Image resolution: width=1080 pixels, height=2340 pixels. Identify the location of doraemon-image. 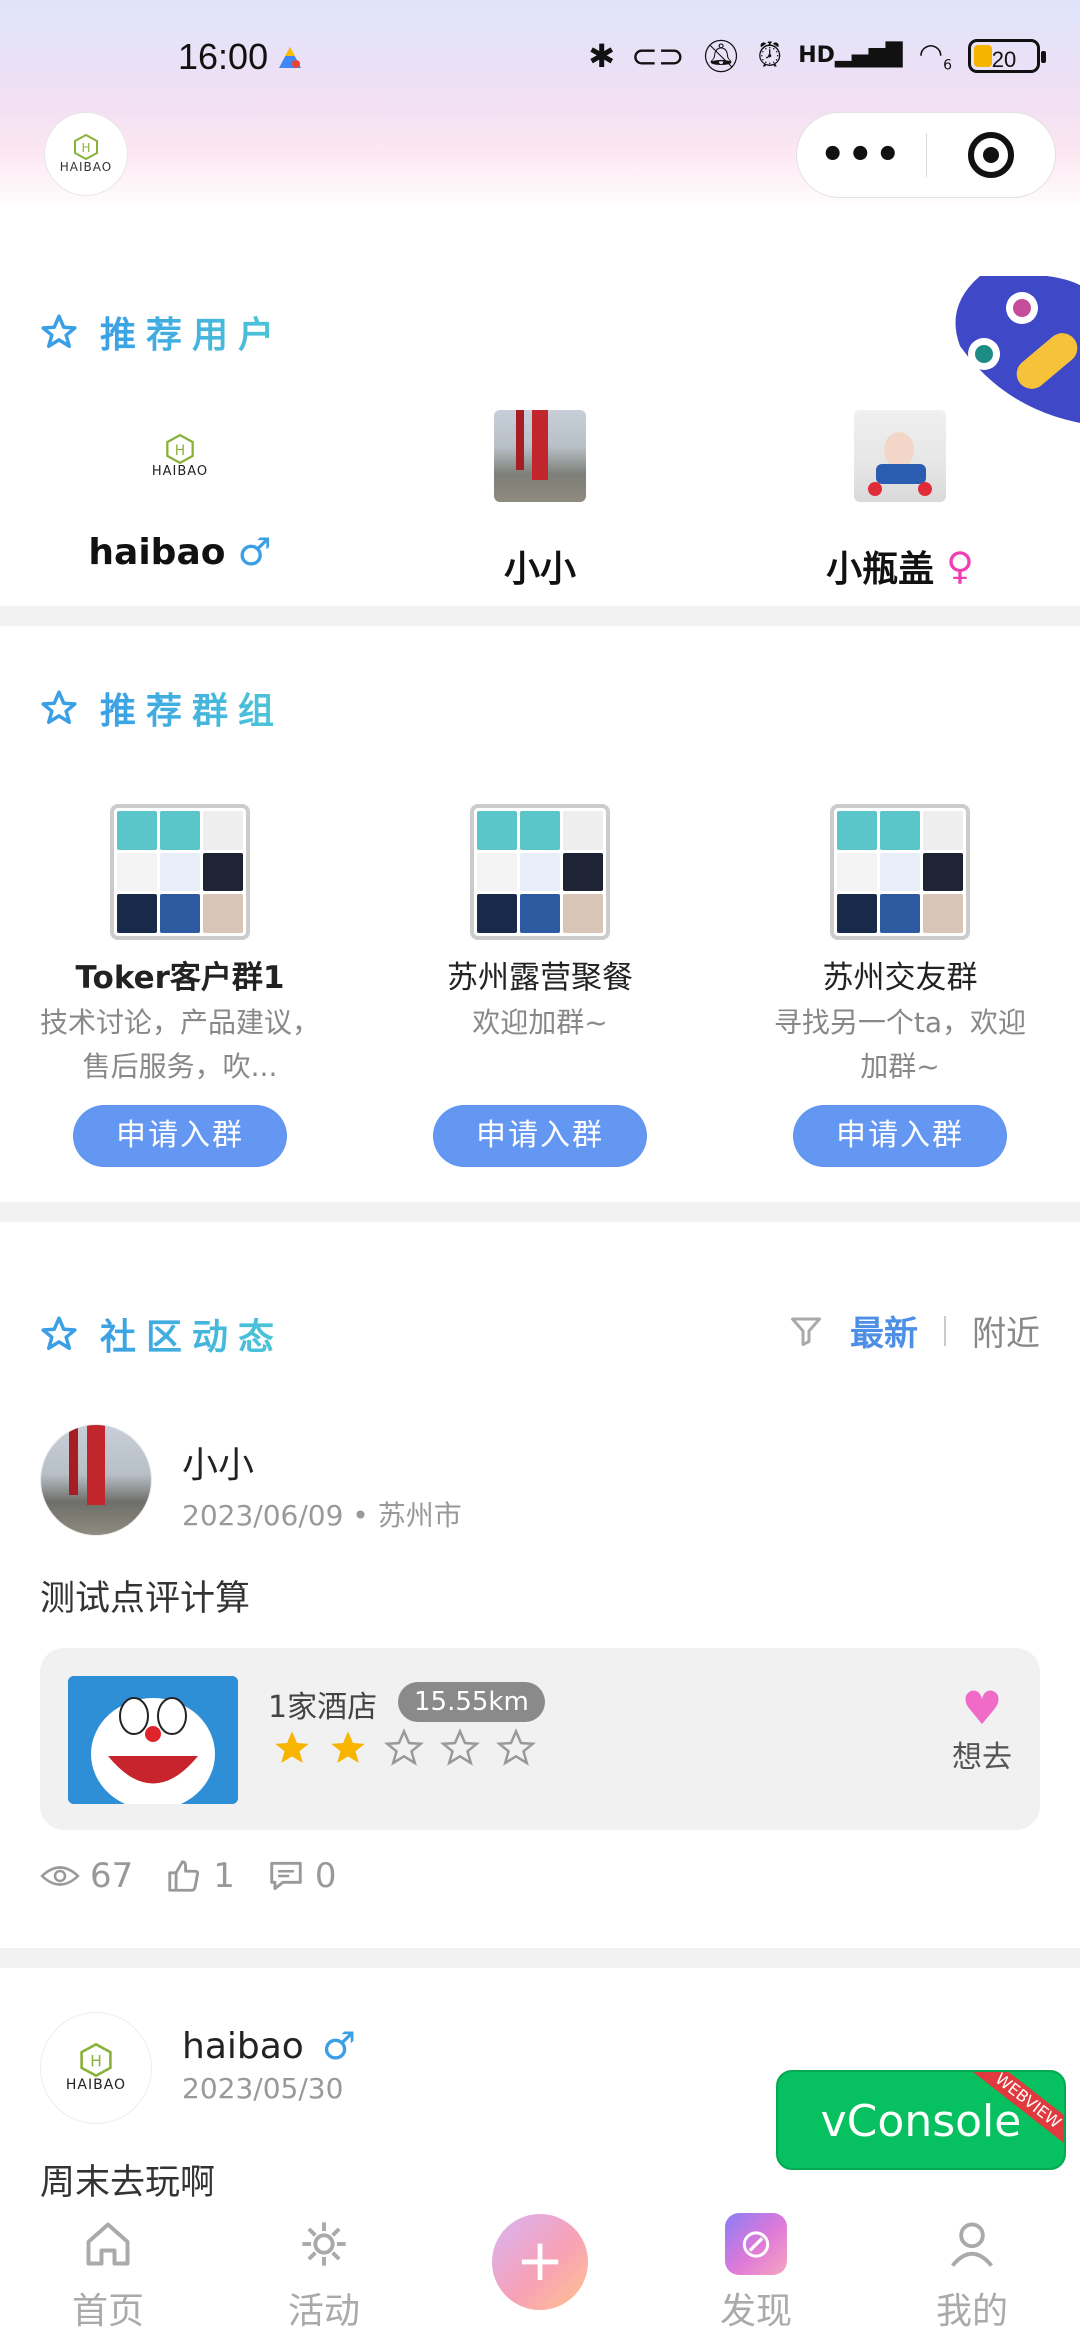
(153, 1740).